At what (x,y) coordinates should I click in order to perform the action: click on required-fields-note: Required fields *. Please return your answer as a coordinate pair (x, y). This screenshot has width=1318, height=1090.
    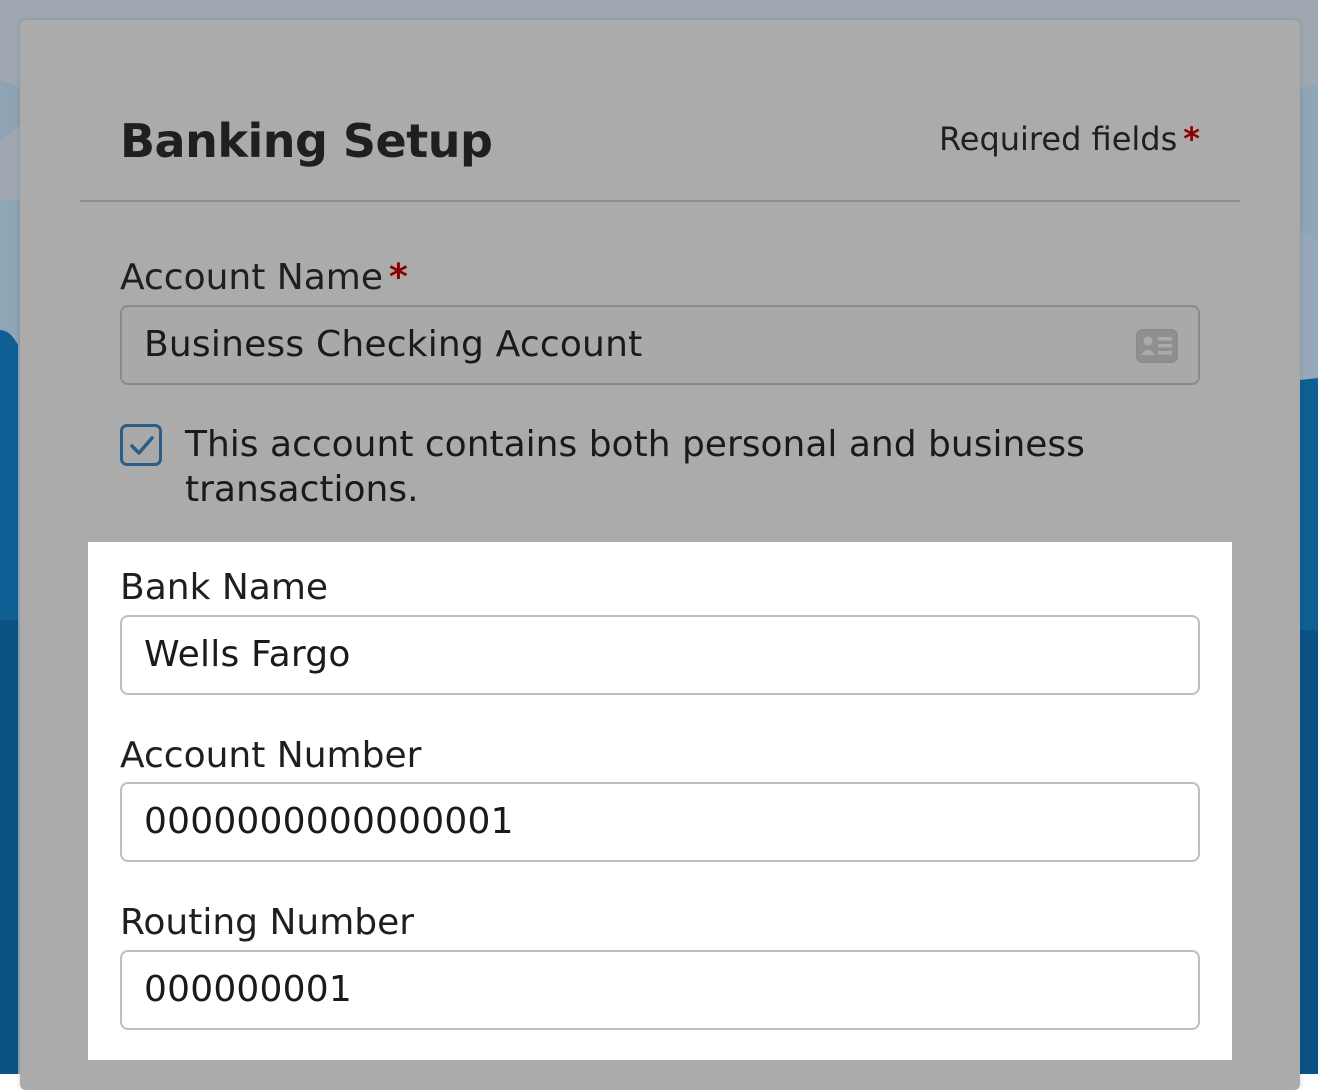
    Looking at the image, I should click on (1069, 139).